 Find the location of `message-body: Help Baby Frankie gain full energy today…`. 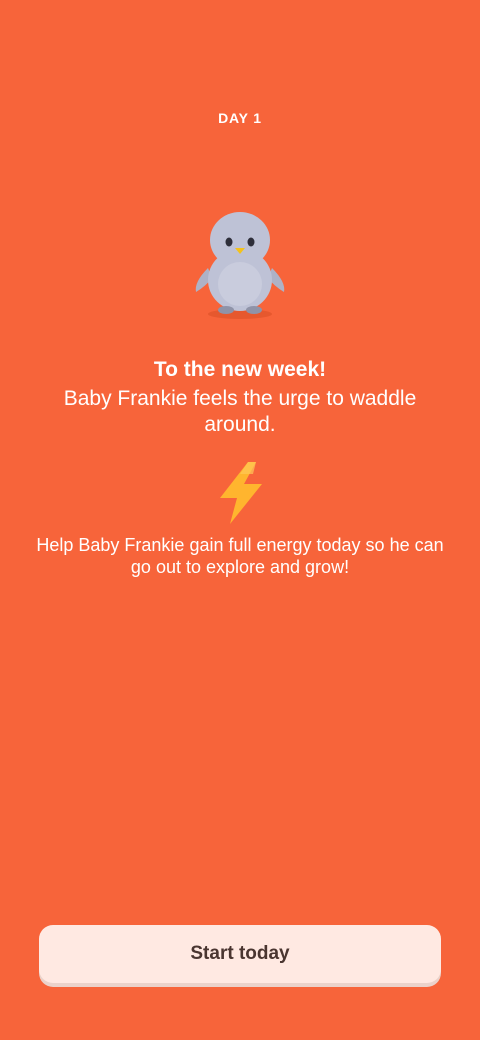

message-body: Help Baby Frankie gain full energy today… is located at coordinates (240, 556).